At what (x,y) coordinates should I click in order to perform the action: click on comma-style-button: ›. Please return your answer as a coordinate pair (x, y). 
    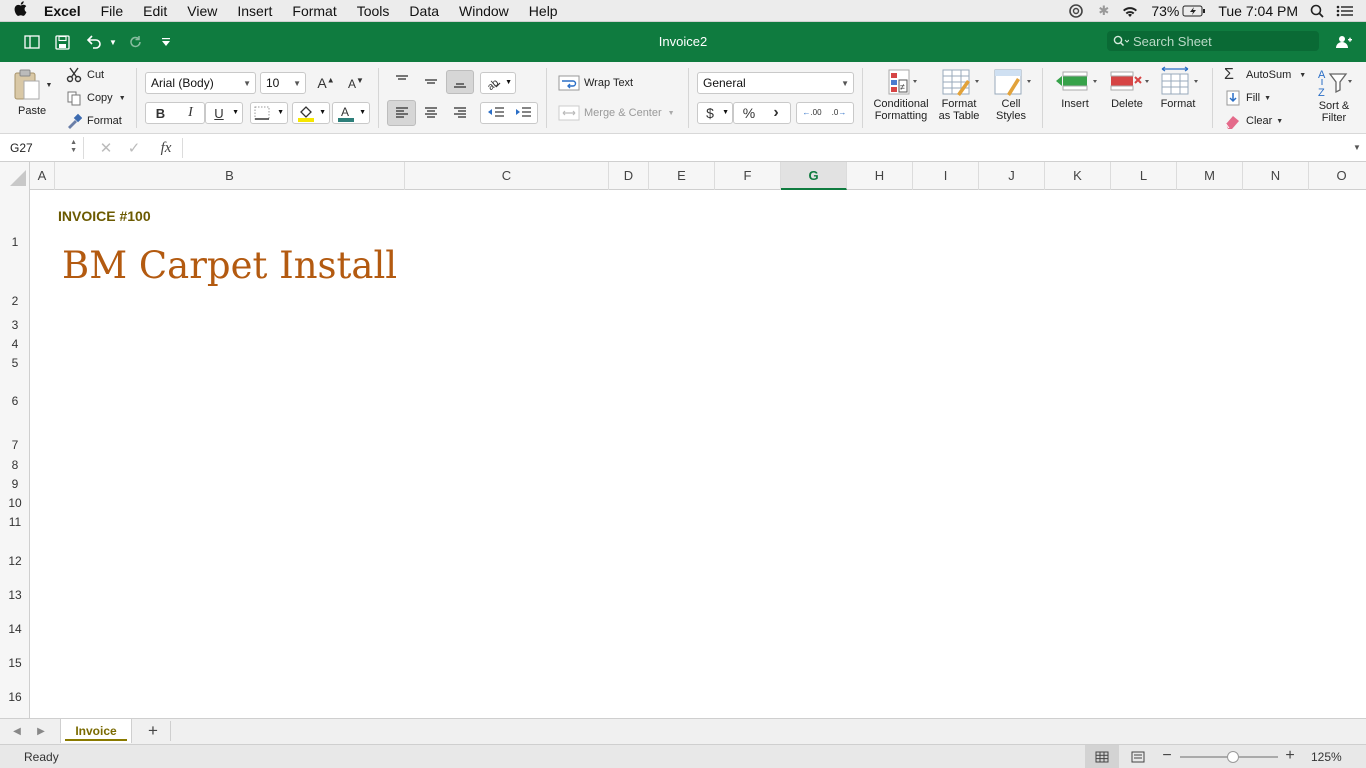
    Looking at the image, I should click on (776, 113).